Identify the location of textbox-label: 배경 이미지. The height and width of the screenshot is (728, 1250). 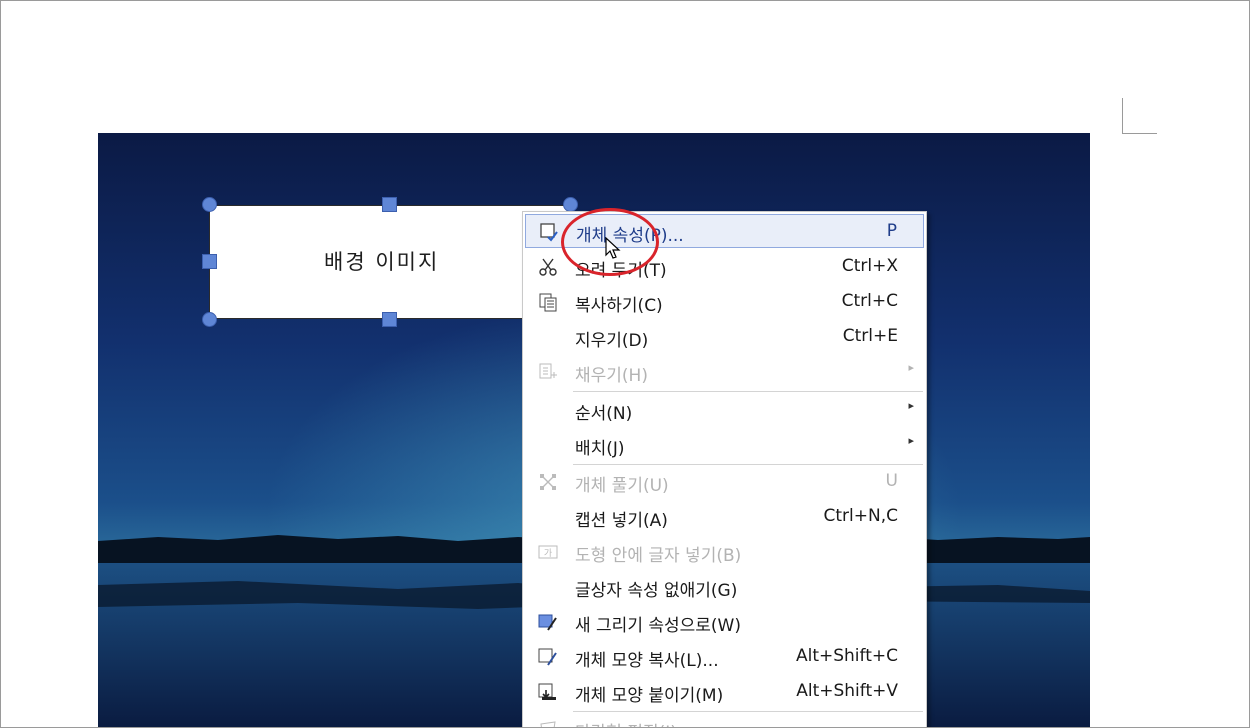
(382, 262).